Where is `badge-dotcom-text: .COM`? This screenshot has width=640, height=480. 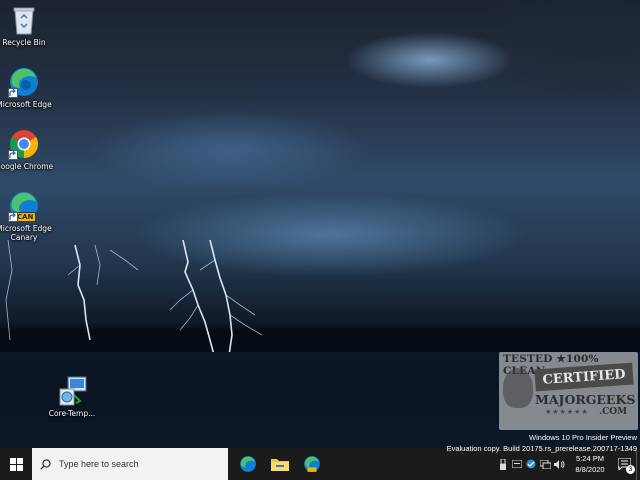
badge-dotcom-text: .COM is located at coordinates (613, 412).